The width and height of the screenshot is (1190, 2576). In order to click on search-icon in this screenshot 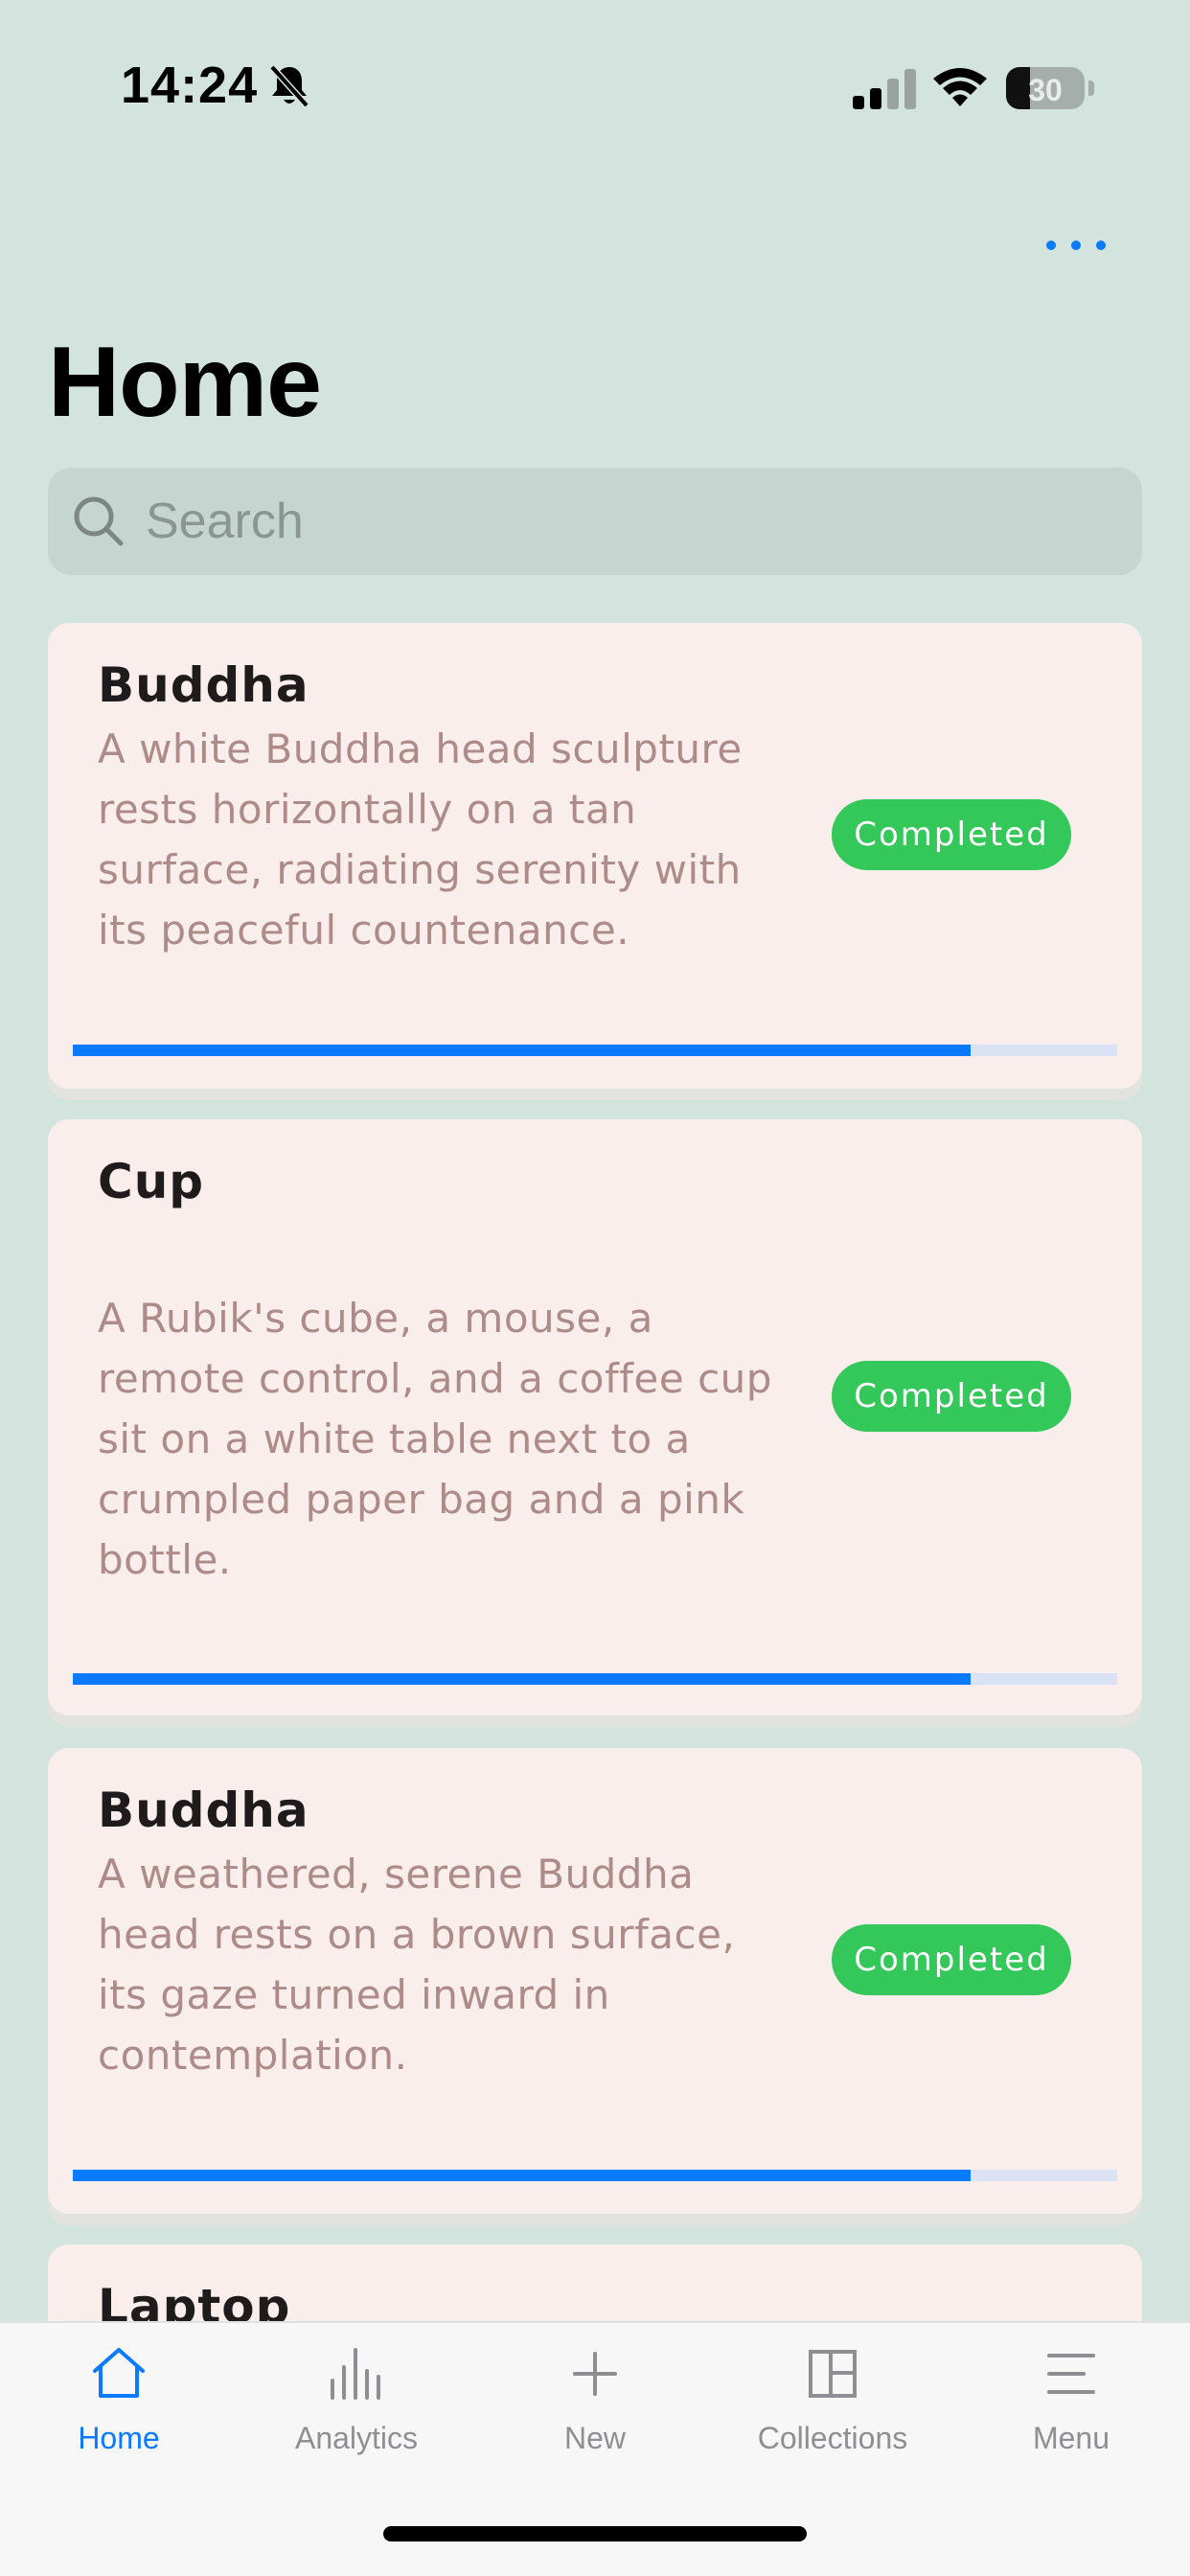, I will do `click(99, 521)`.